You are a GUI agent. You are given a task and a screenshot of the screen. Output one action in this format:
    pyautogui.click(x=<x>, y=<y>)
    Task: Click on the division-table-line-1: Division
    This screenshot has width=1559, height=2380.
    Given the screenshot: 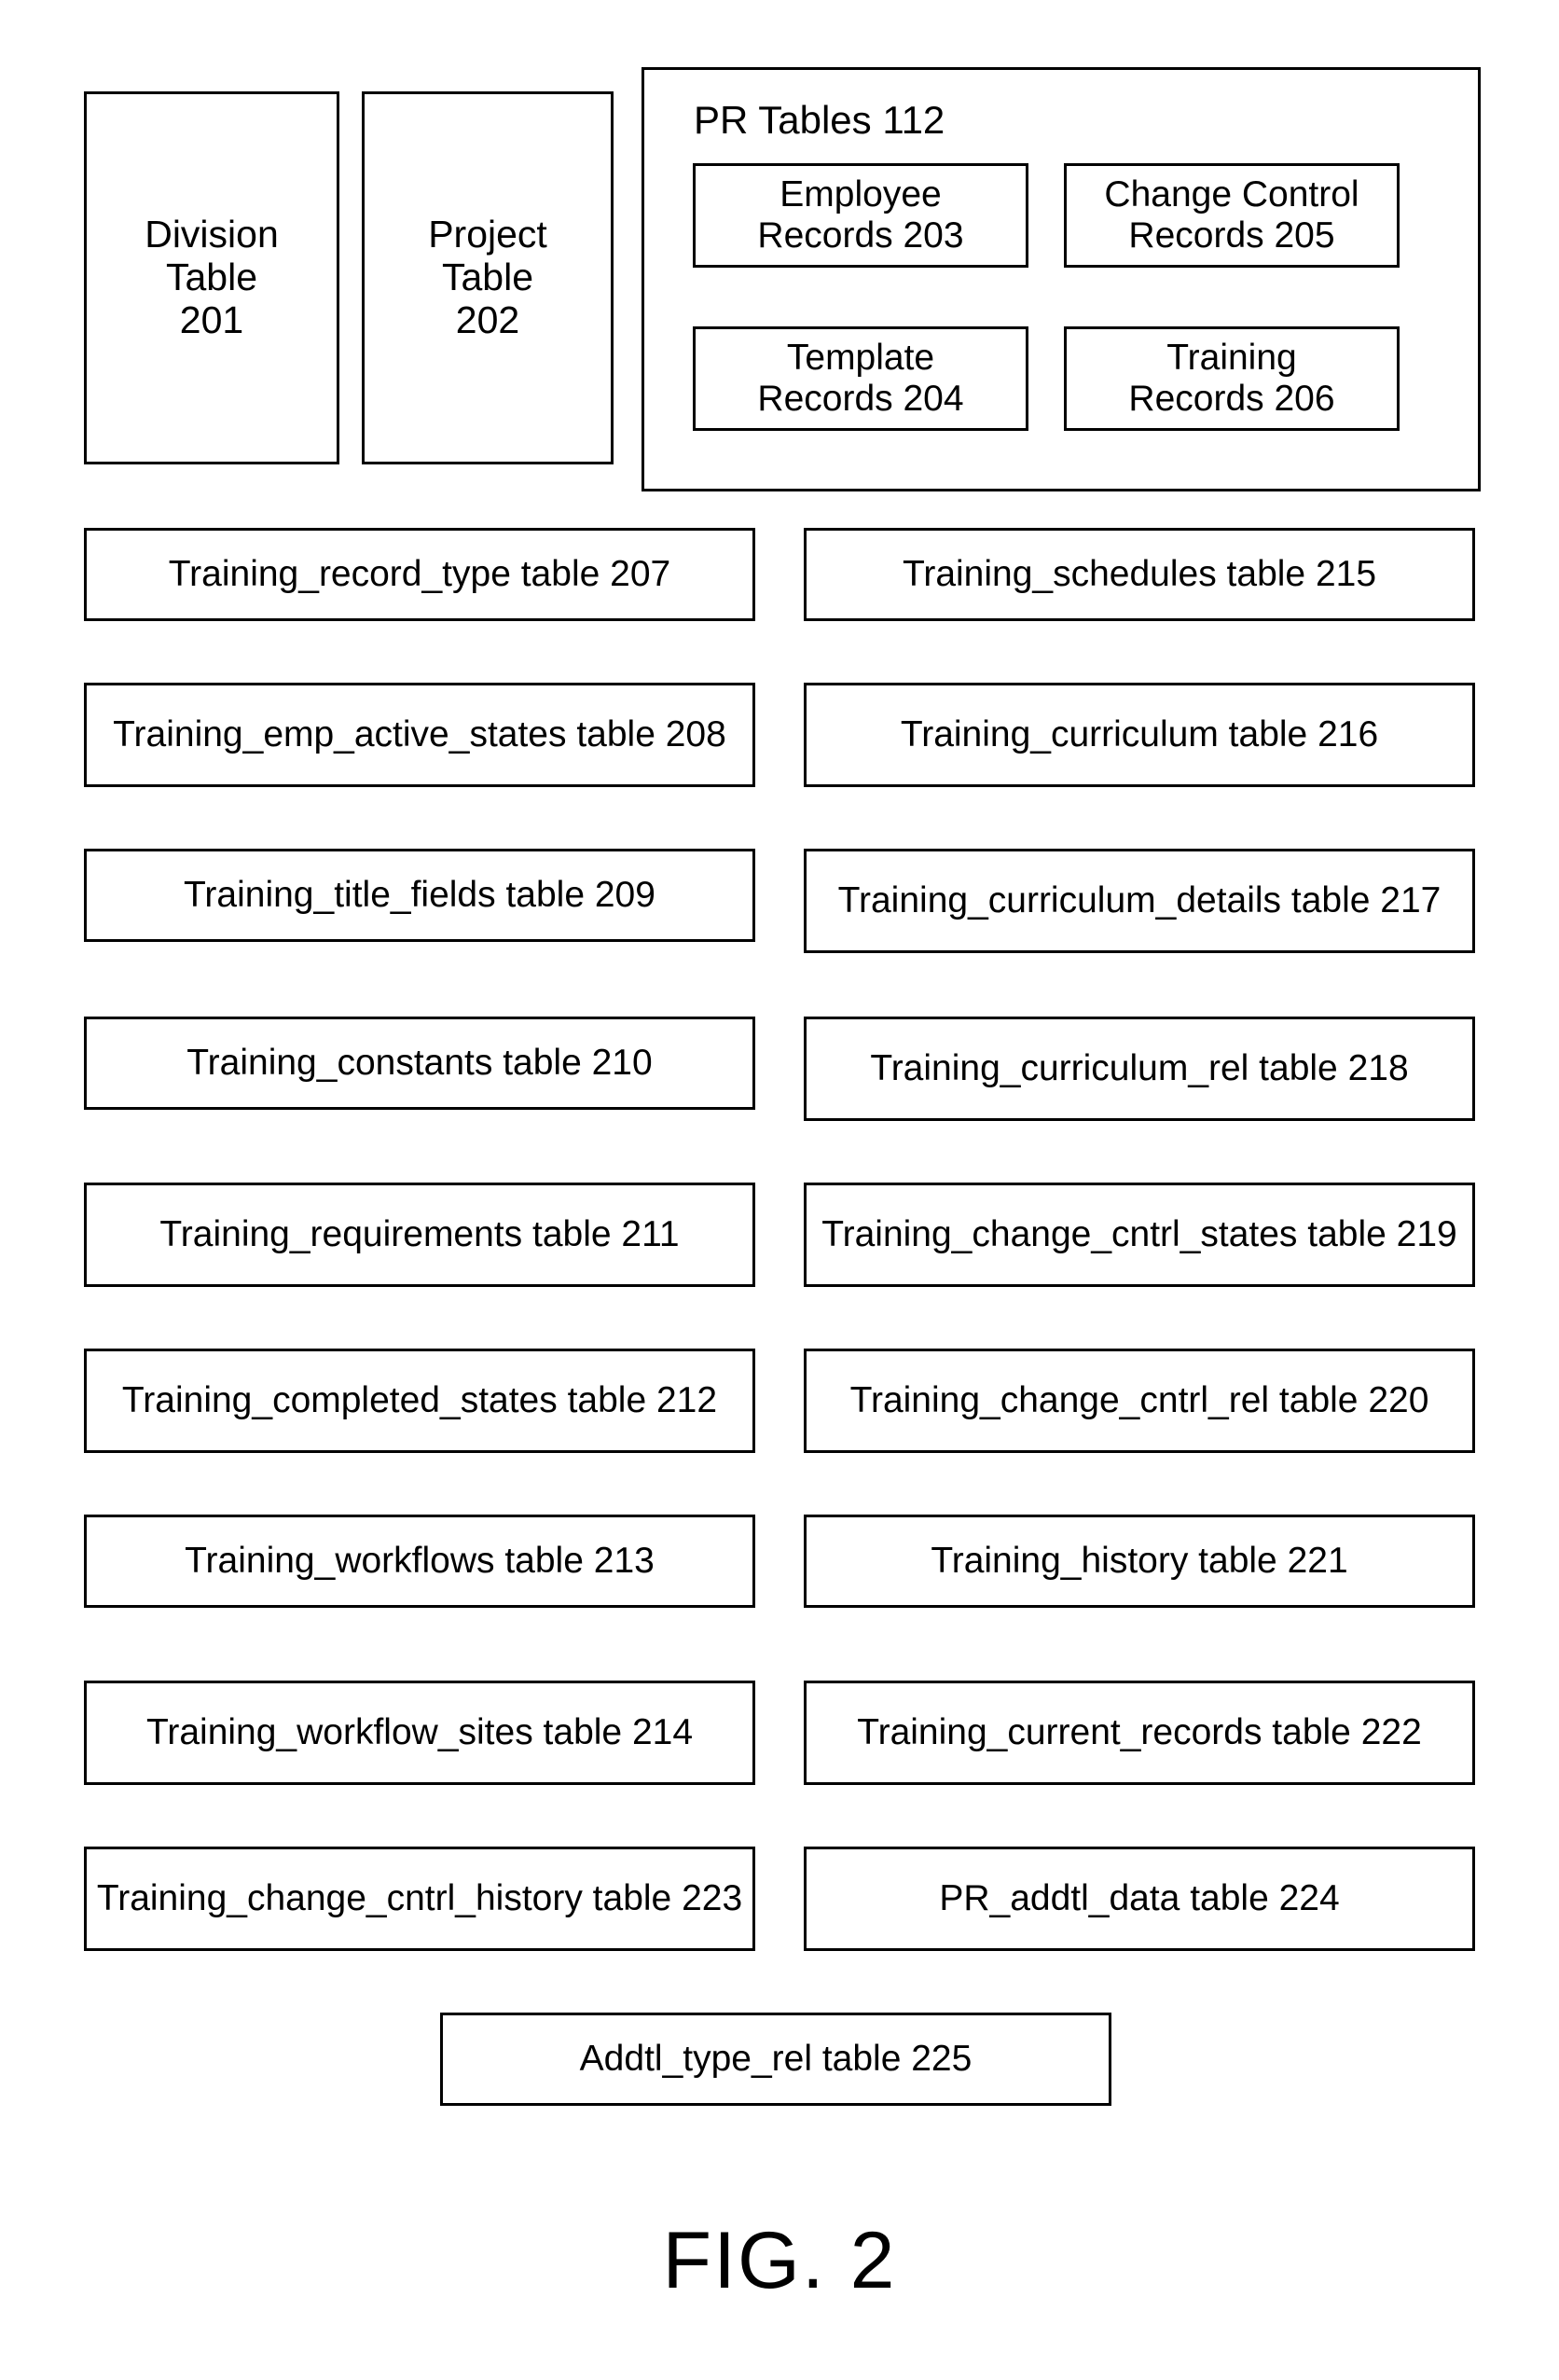 What is the action you would take?
    pyautogui.click(x=212, y=234)
    